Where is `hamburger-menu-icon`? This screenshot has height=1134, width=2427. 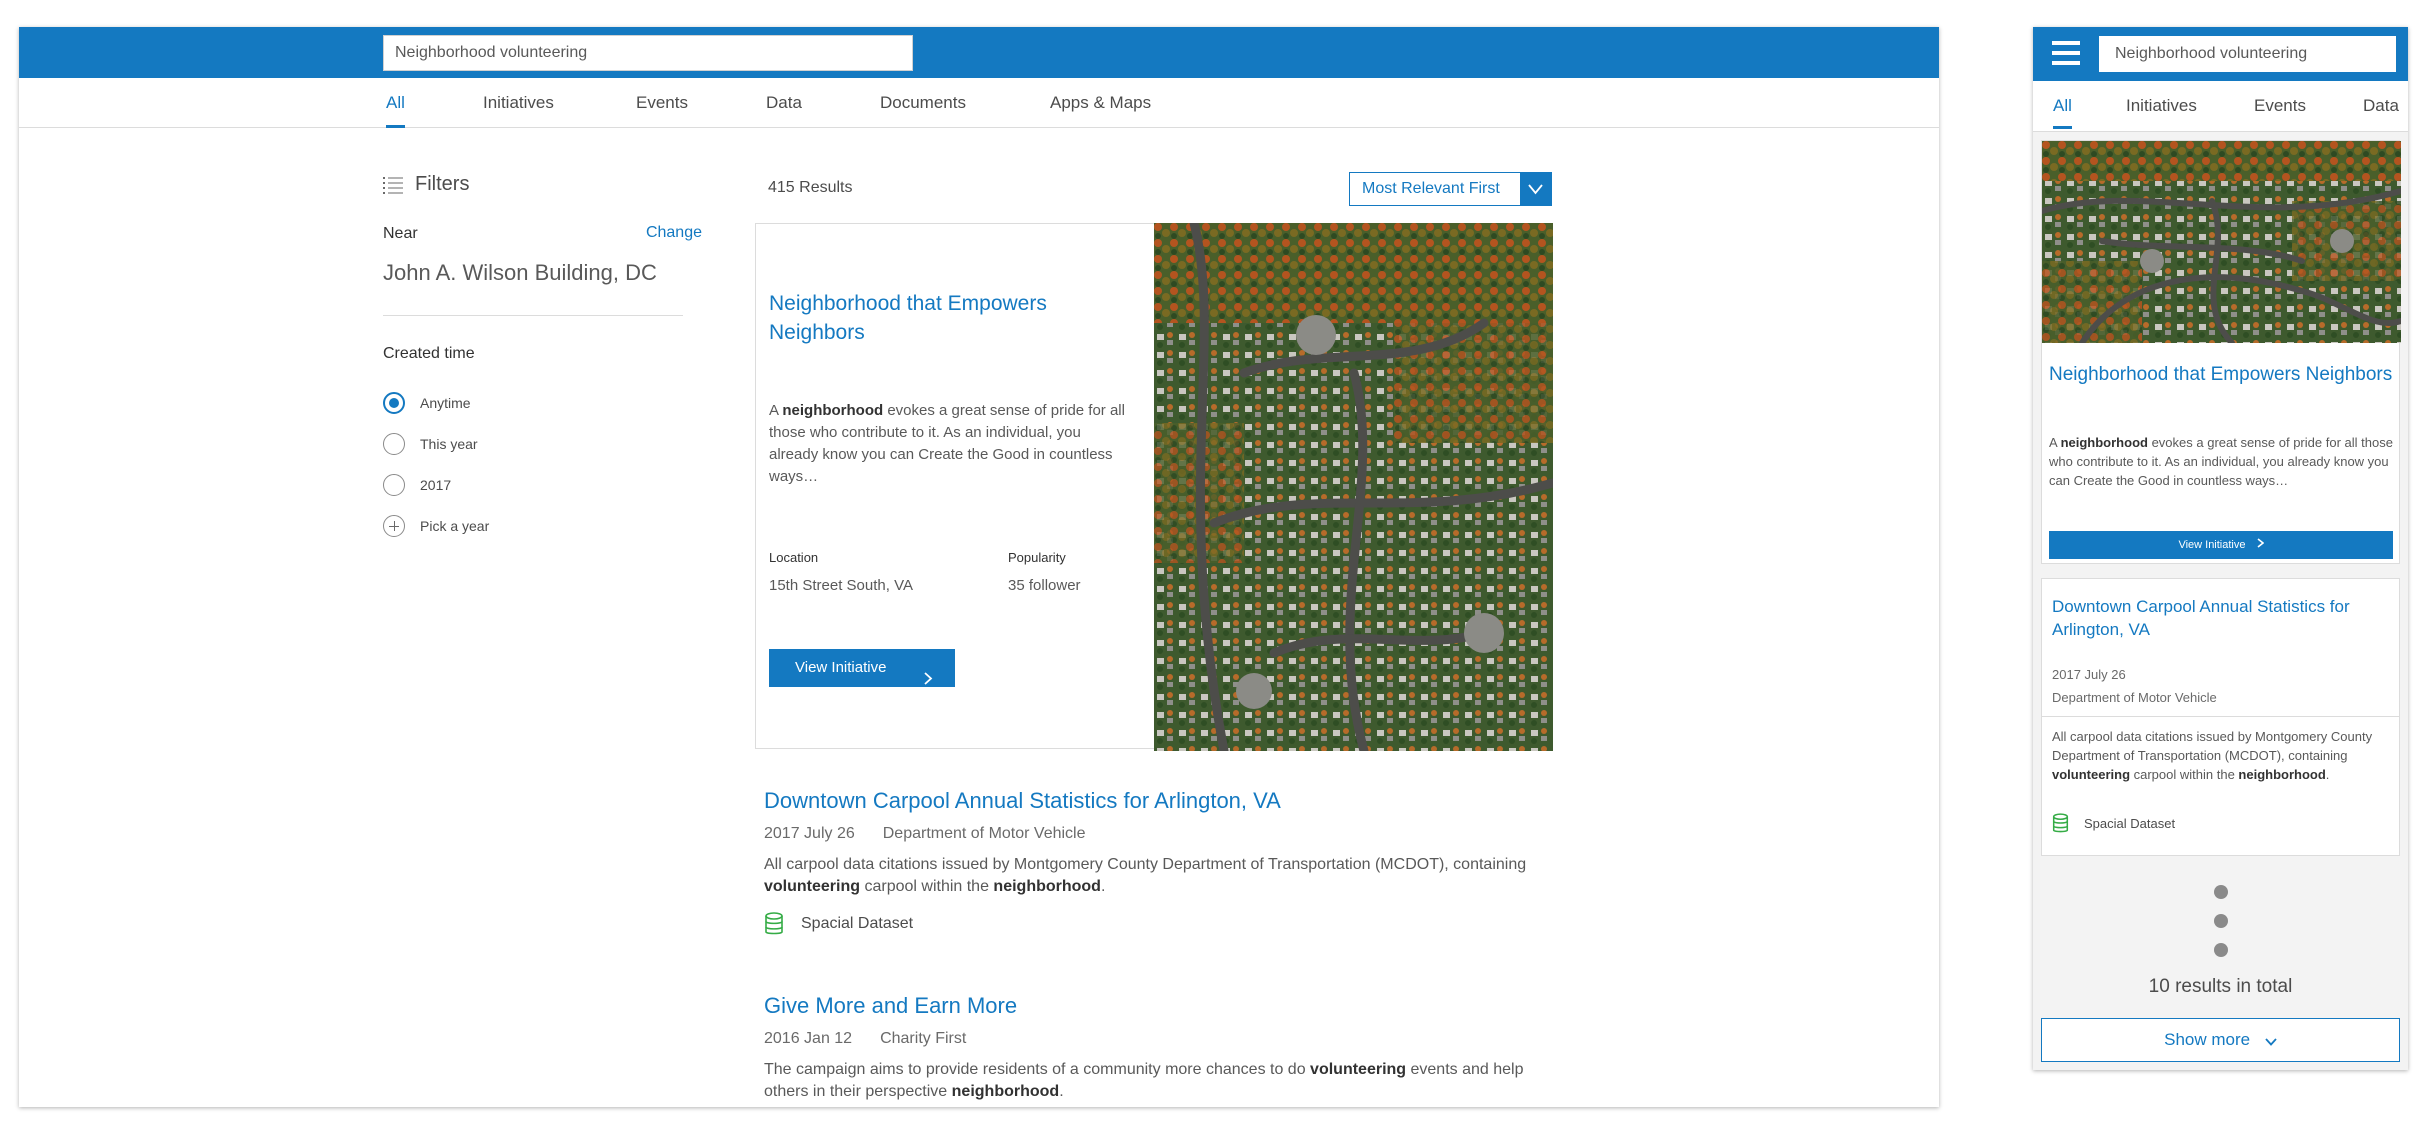
hamburger-menu-icon is located at coordinates (2066, 53).